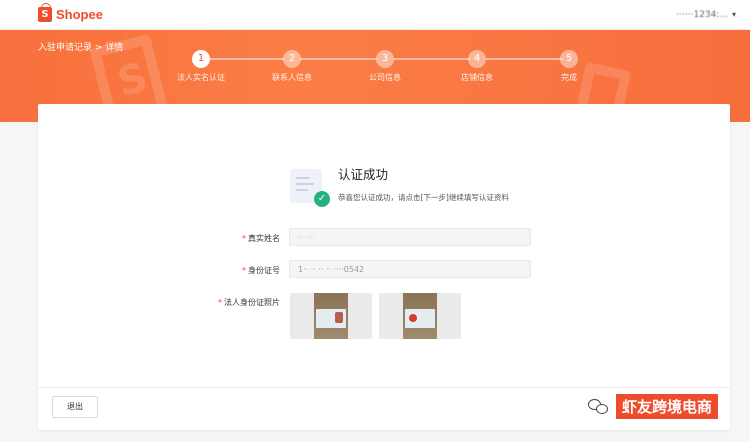 The image size is (750, 442). I want to click on id-photo-label-text: 法人身份证照片, so click(252, 302).